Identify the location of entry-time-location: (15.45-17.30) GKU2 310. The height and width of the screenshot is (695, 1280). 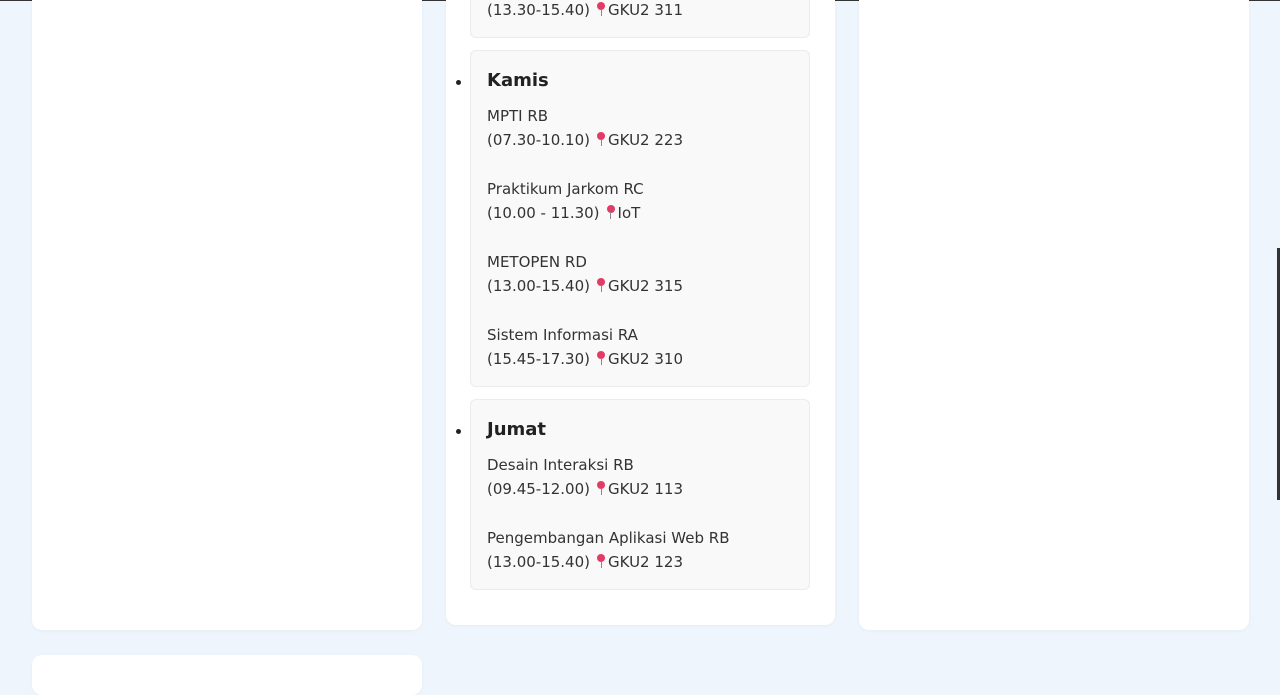
(585, 359).